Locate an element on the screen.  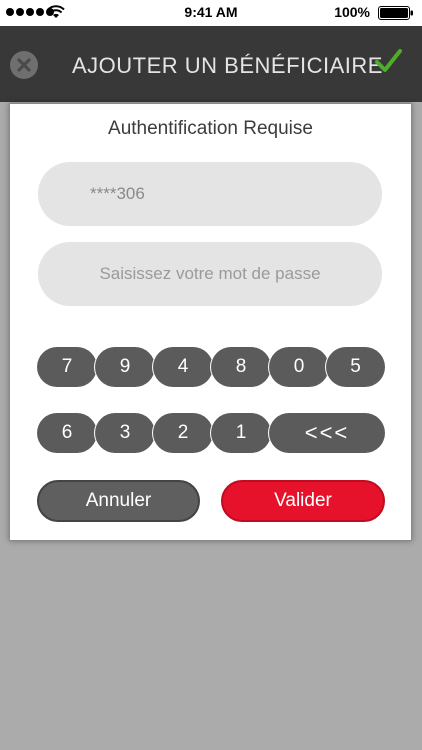
check-icon is located at coordinates (388, 61).